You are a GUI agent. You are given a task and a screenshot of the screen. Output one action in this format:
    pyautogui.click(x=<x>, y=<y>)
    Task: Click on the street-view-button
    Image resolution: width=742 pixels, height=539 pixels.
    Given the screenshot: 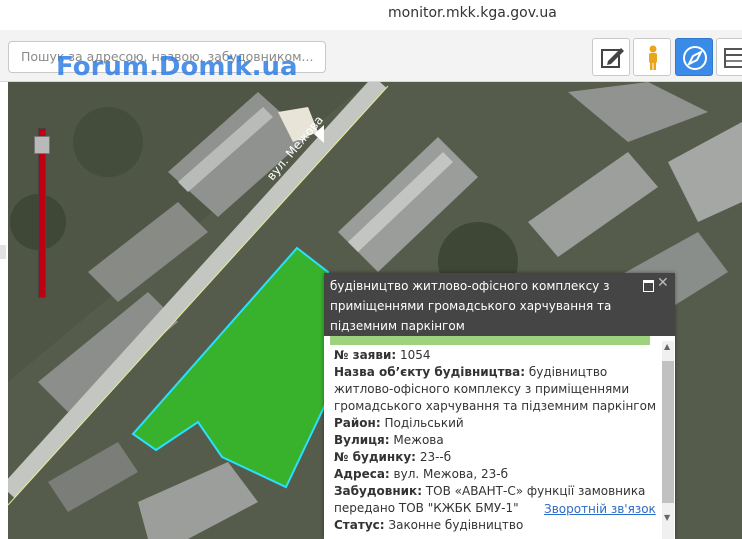 What is the action you would take?
    pyautogui.click(x=652, y=57)
    